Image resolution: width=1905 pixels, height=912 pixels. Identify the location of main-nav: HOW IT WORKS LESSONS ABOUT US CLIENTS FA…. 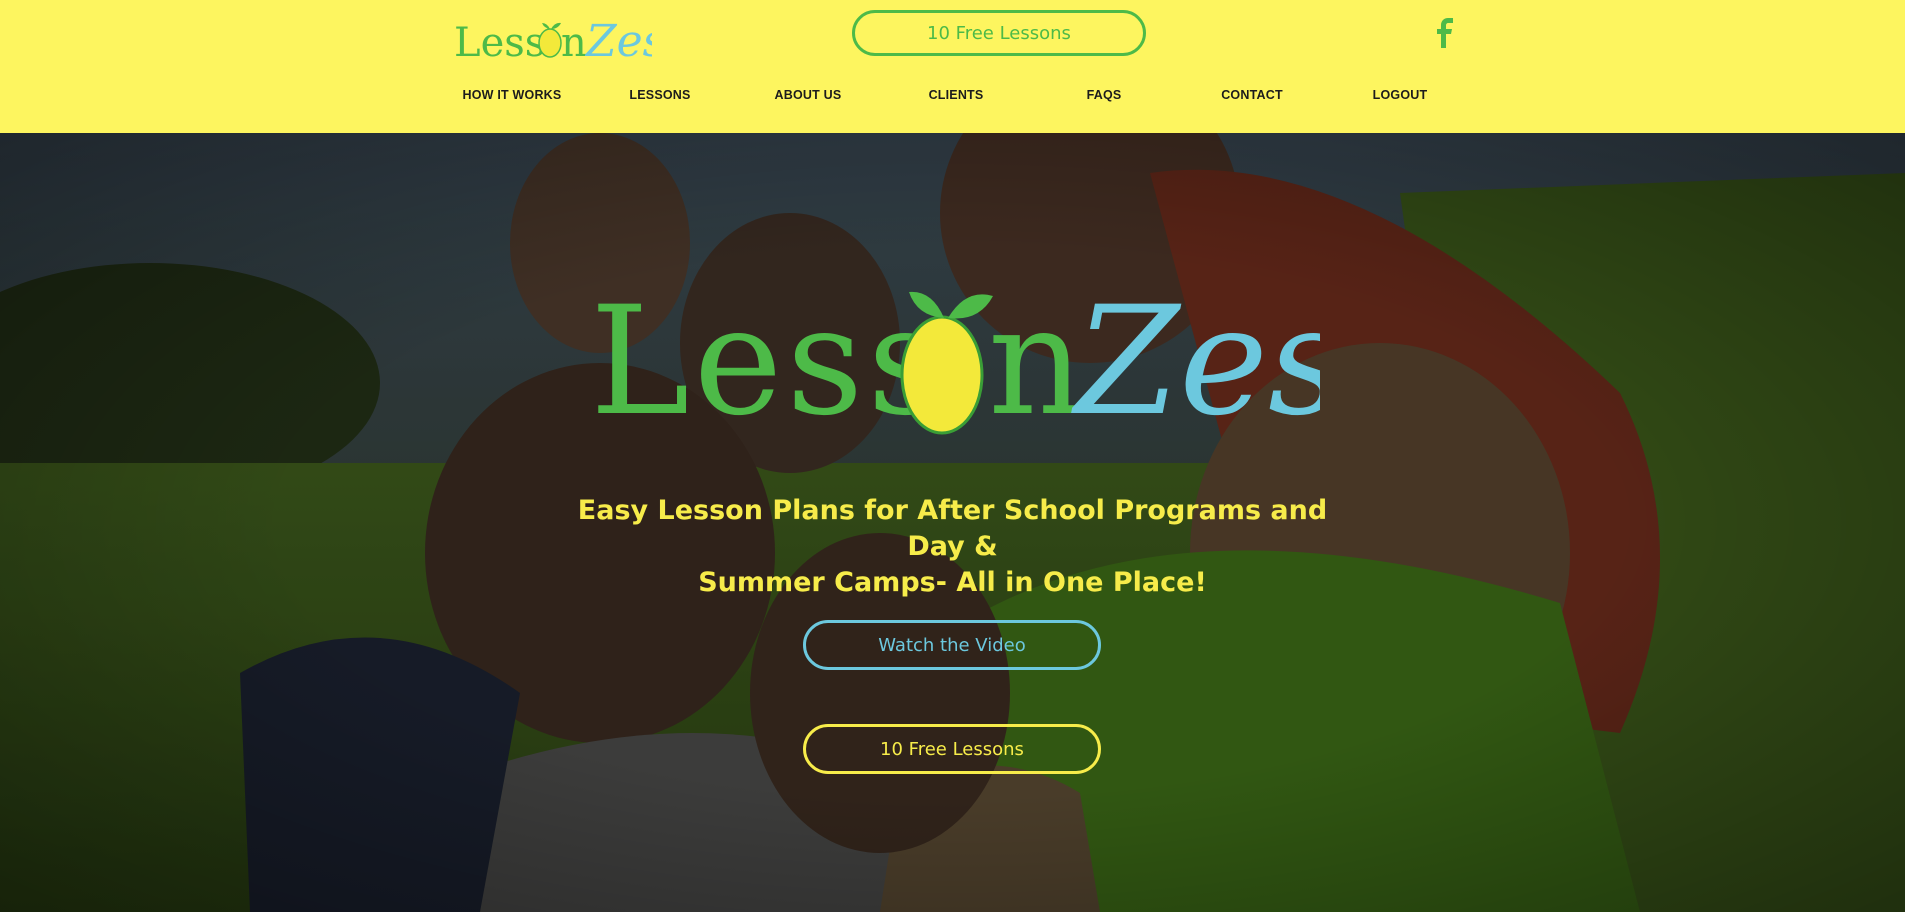
(958, 97).